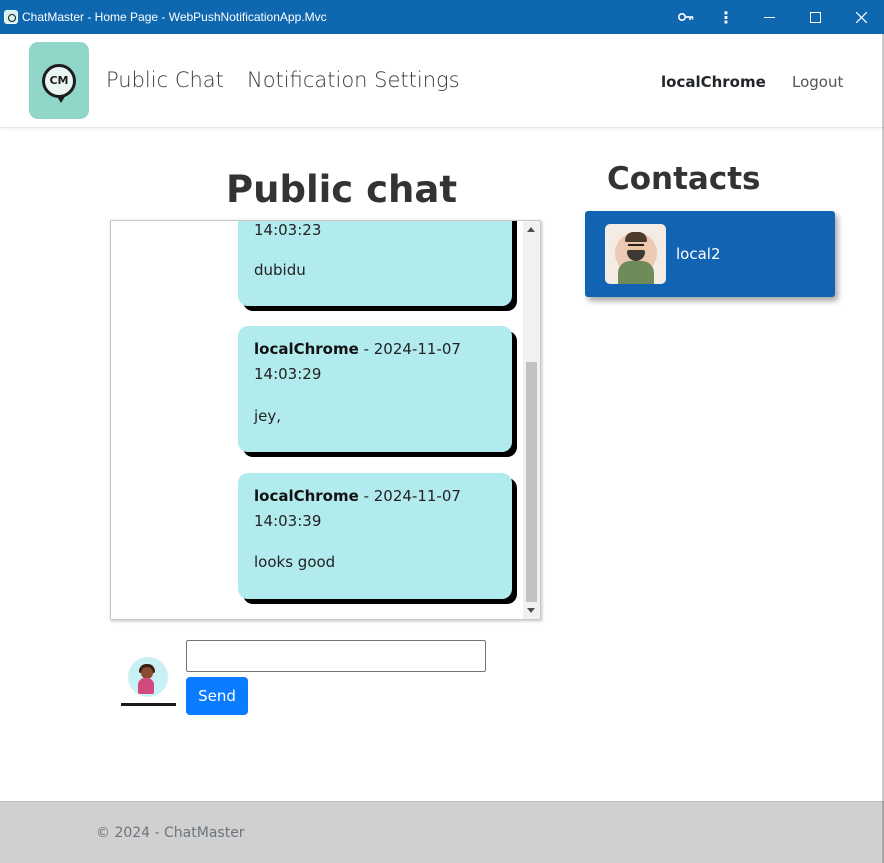  I want to click on footer: © 2024 - ChatMaster, so click(442, 832).